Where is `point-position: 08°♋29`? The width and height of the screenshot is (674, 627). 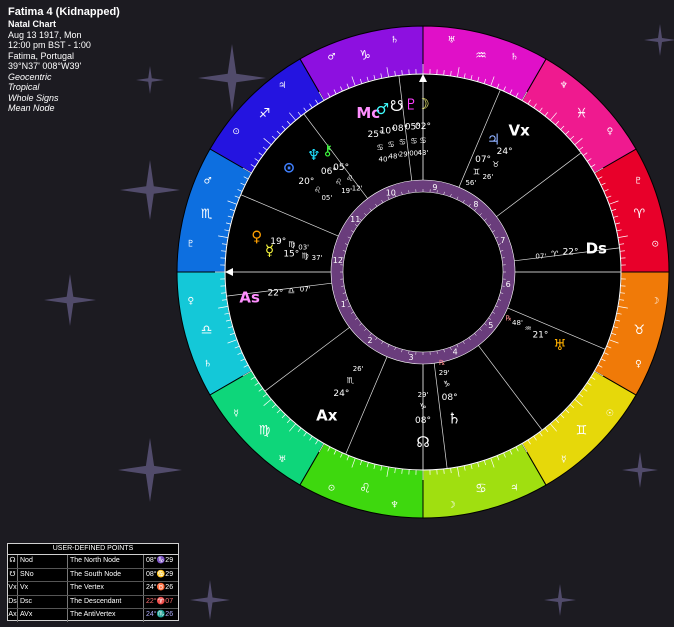
point-position: 08°♋29 is located at coordinates (160, 574).